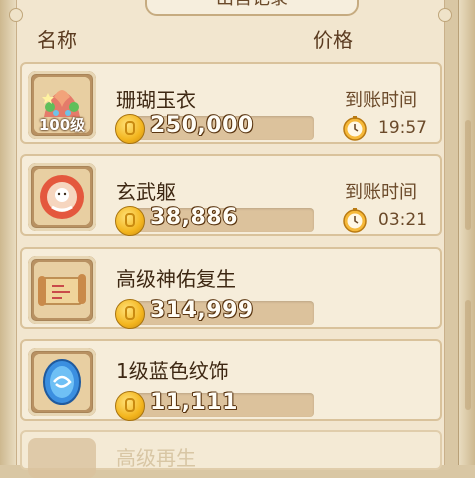 Image resolution: width=475 pixels, height=478 pixels. I want to click on item-name: 高级神佑复生, so click(176, 279).